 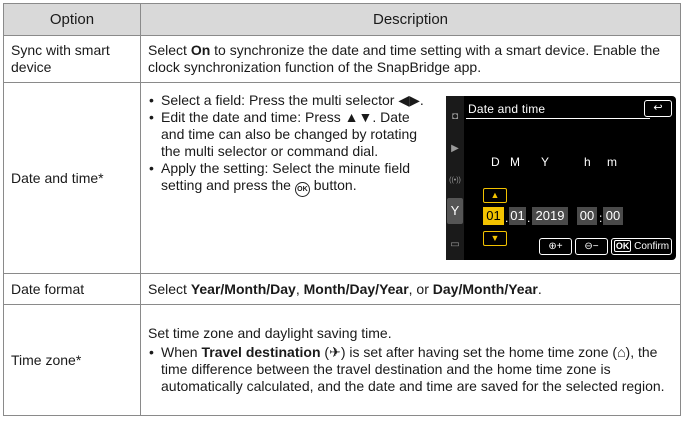 I want to click on confirm-button: OK Confirm, so click(x=641, y=246).